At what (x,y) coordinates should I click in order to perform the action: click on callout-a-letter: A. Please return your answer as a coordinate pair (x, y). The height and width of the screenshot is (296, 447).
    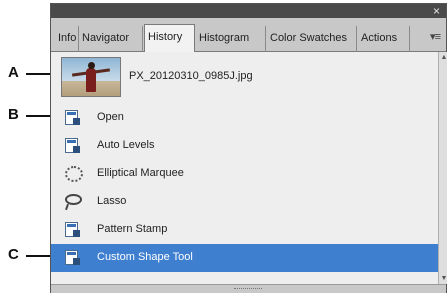
    Looking at the image, I should click on (13, 72).